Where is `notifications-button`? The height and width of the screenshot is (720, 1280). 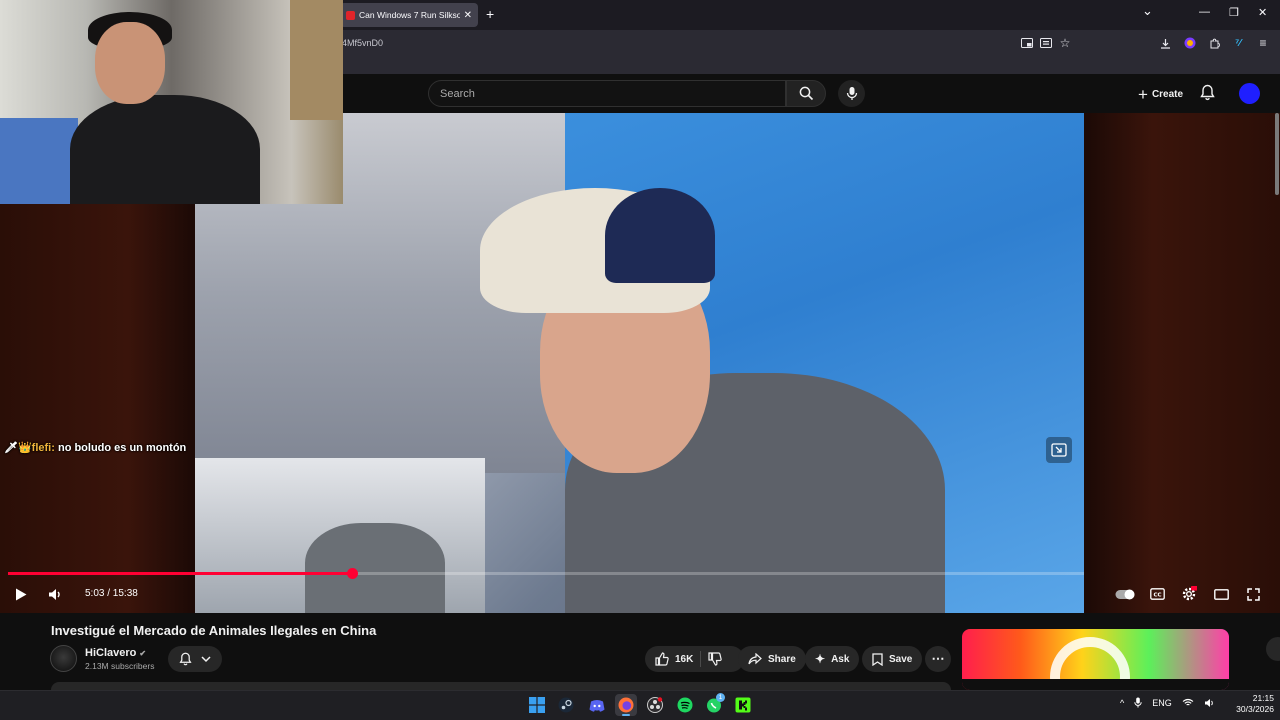 notifications-button is located at coordinates (1207, 95).